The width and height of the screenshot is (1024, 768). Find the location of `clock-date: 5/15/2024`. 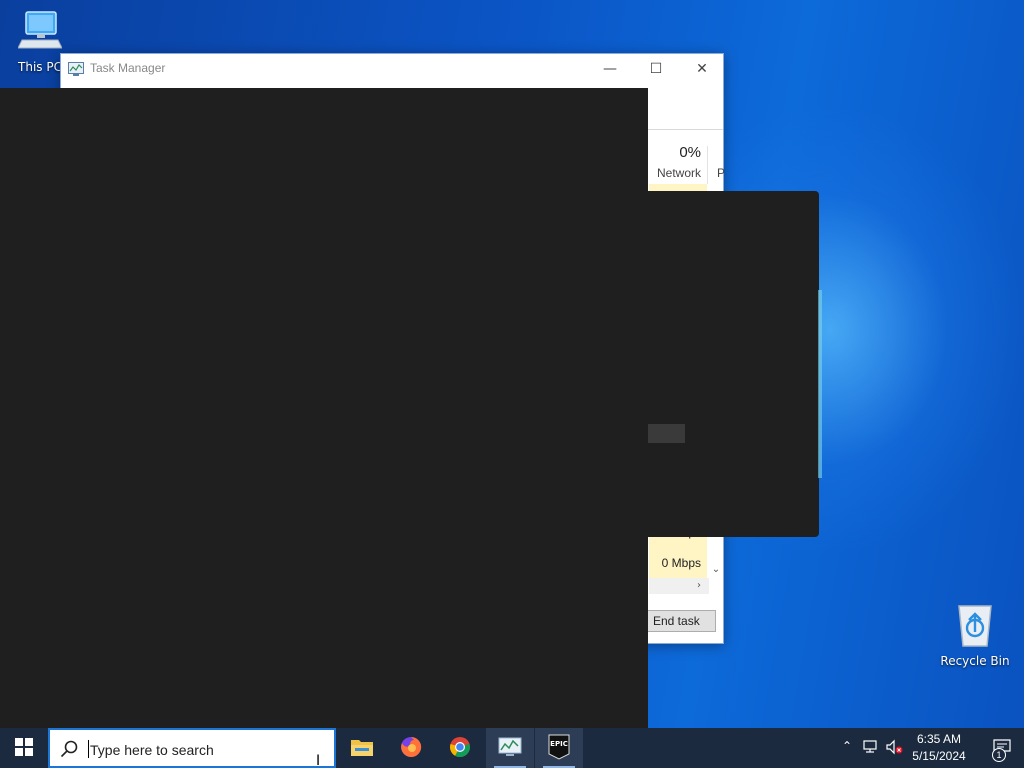

clock-date: 5/15/2024 is located at coordinates (939, 756).